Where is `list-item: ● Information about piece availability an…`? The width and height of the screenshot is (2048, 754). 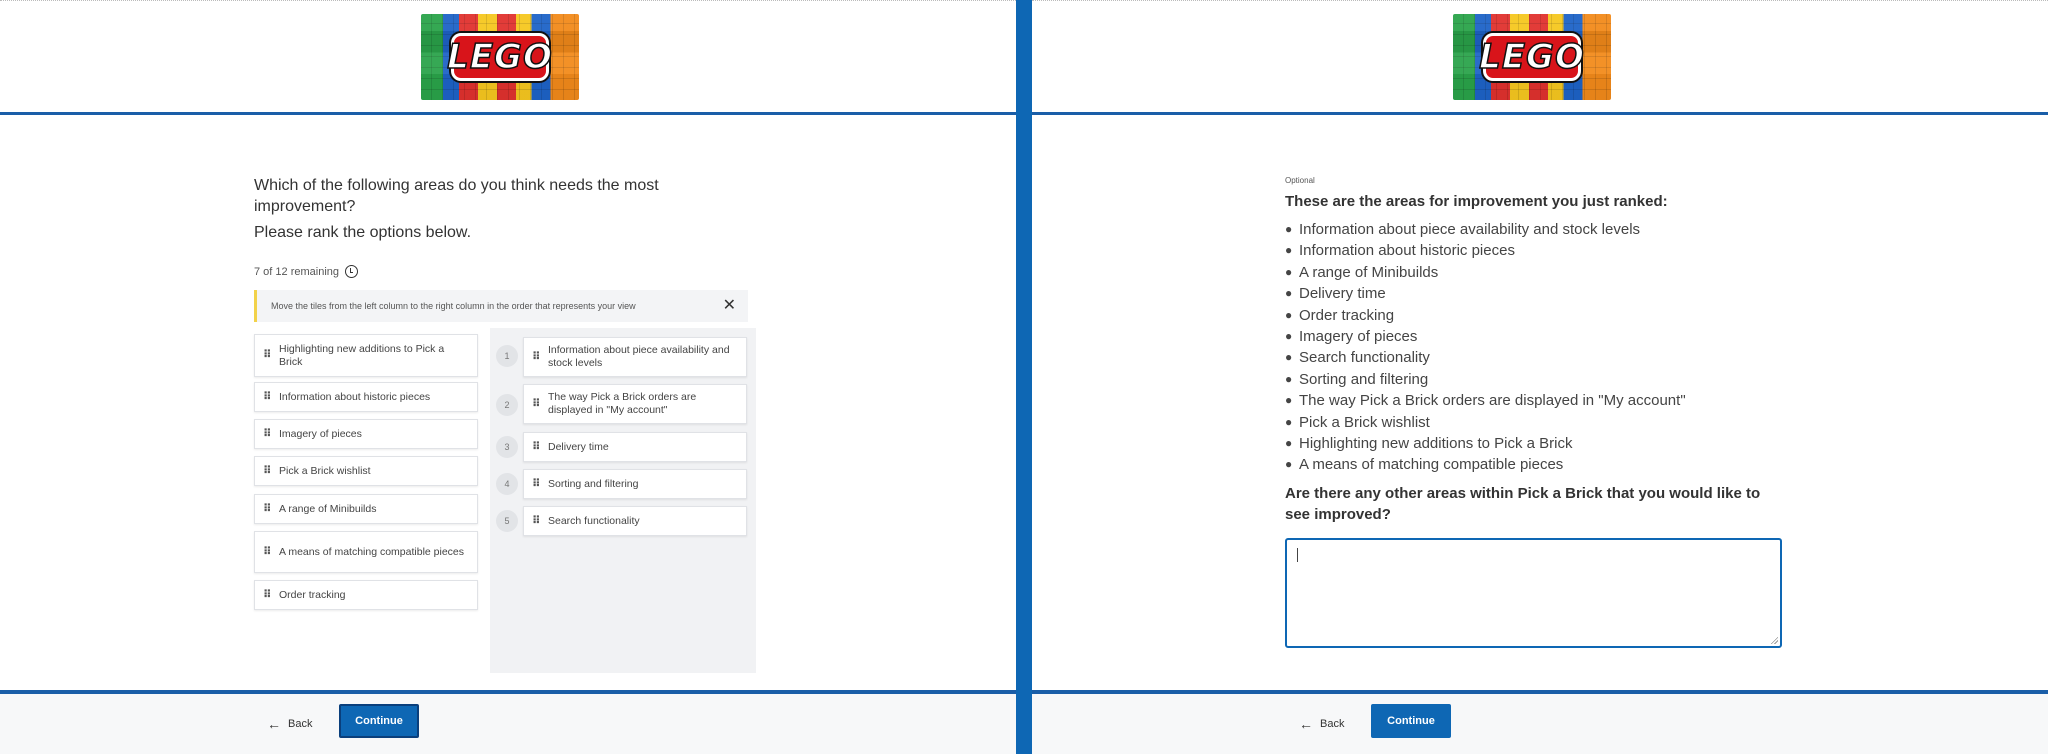 list-item: ● Information about piece availability an… is located at coordinates (1463, 229).